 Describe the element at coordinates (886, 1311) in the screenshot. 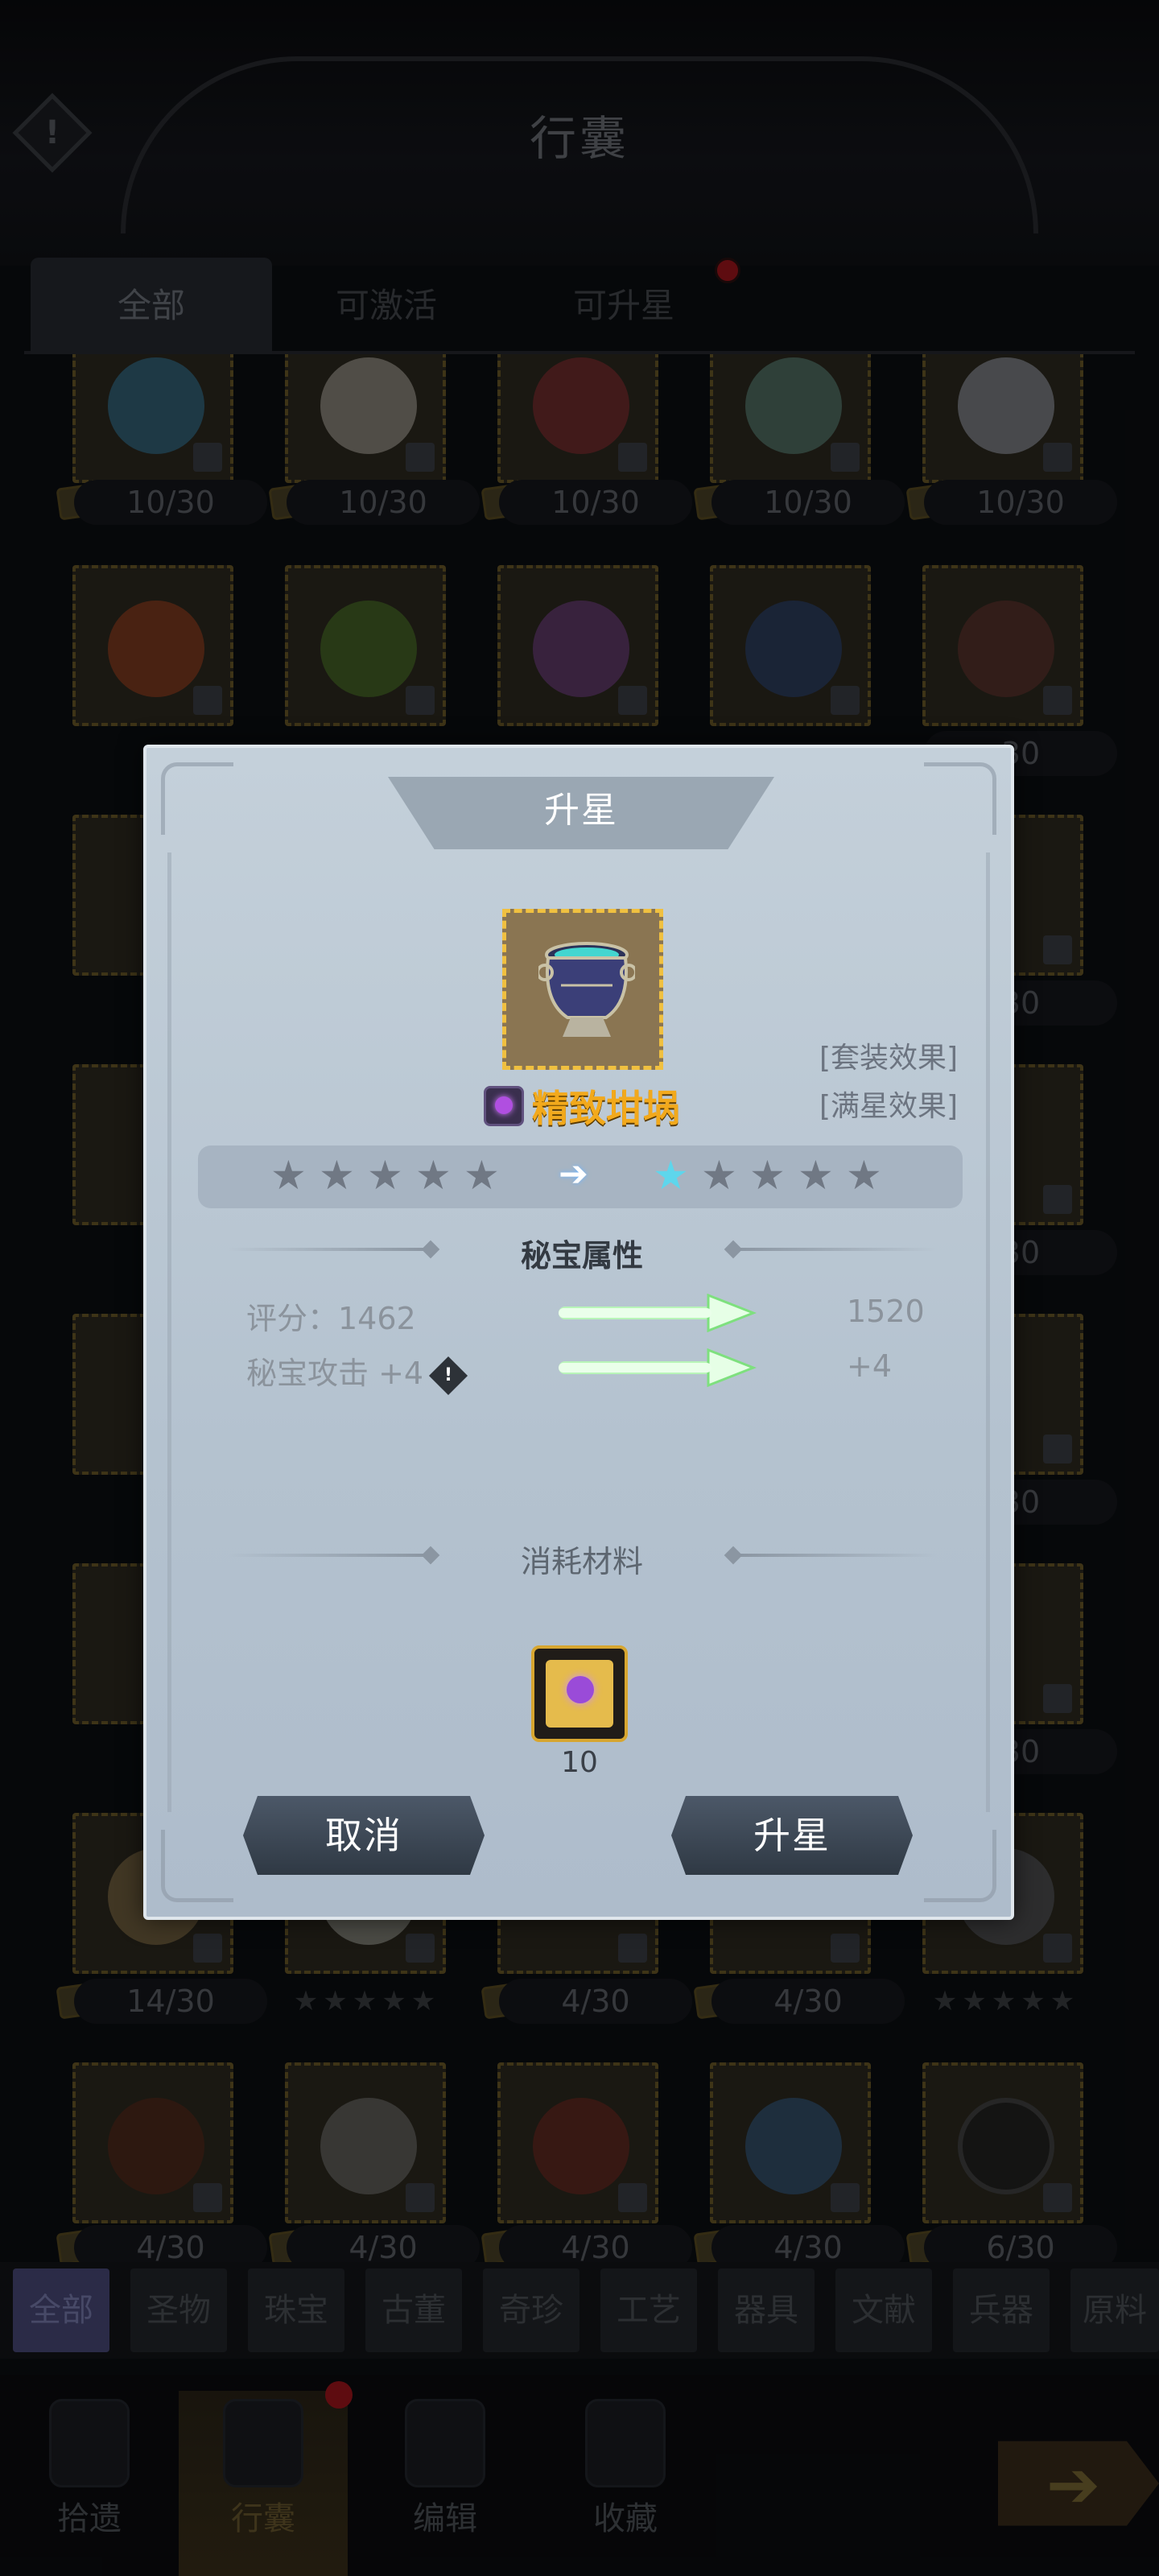

I see `score-after: 1520` at that location.